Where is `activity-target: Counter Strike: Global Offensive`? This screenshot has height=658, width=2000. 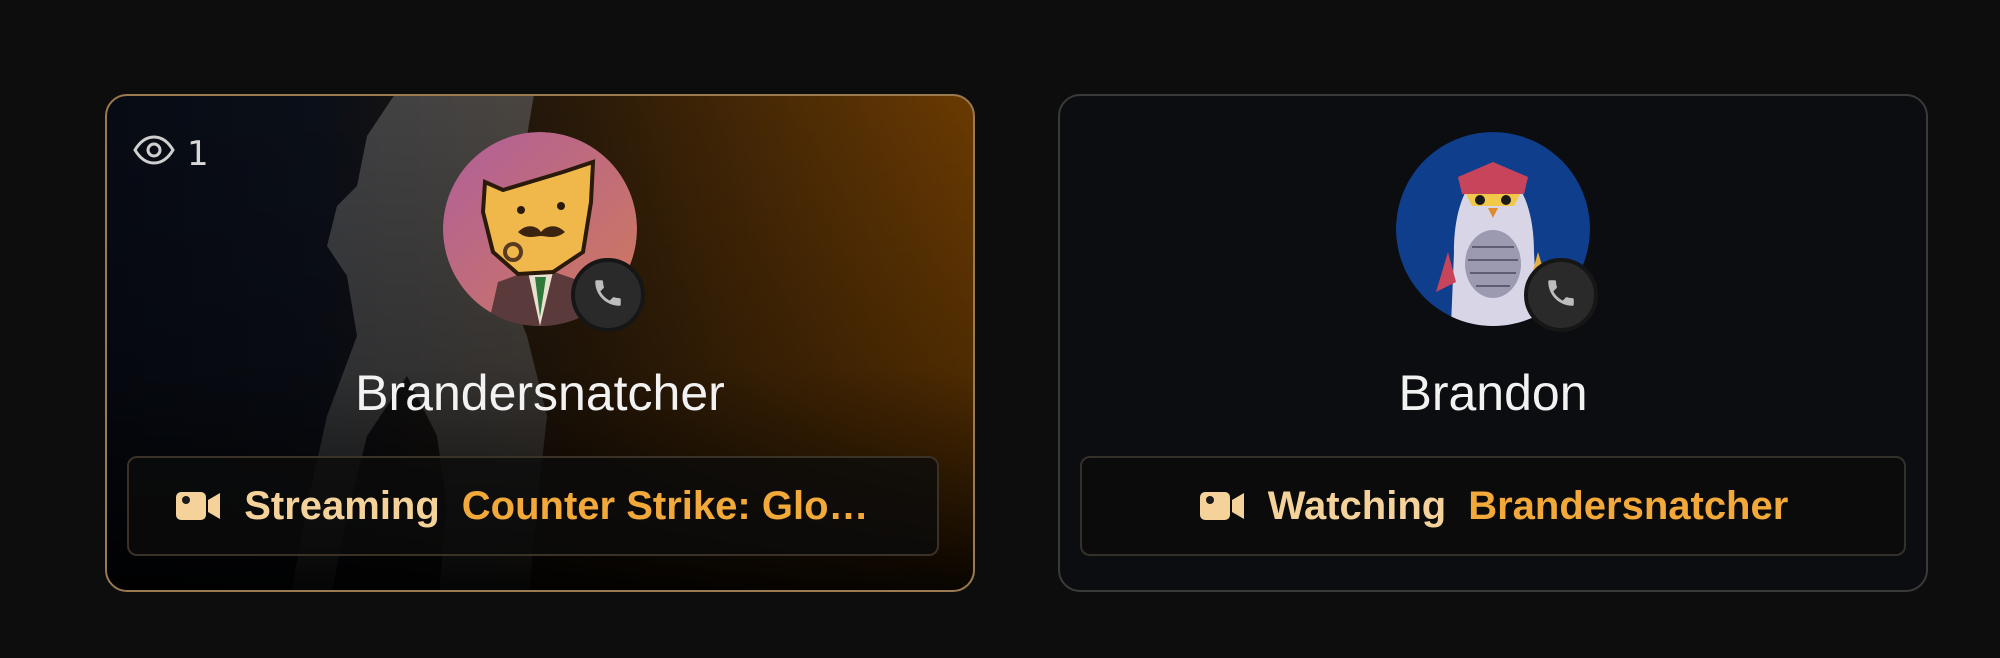 activity-target: Counter Strike: Global Offensive is located at coordinates (677, 506).